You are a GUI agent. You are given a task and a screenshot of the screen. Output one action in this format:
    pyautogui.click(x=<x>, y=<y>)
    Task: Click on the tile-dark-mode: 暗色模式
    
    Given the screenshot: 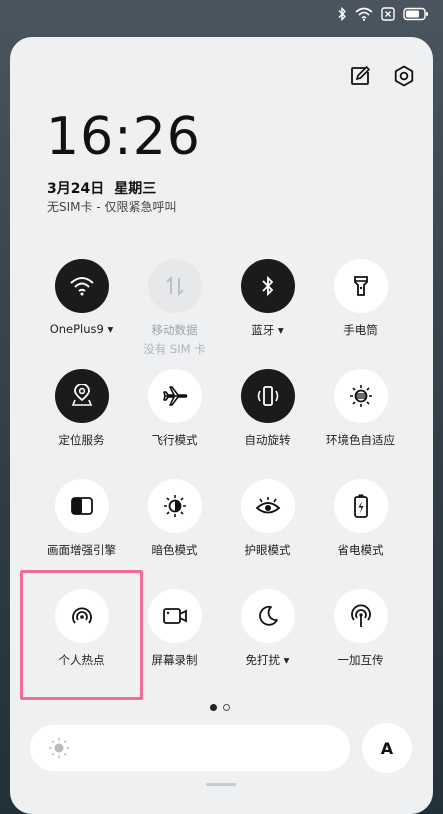 What is the action you would take?
    pyautogui.click(x=174, y=518)
    